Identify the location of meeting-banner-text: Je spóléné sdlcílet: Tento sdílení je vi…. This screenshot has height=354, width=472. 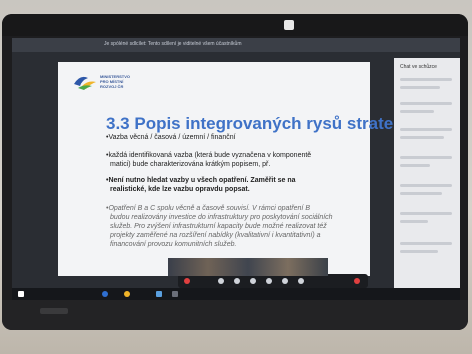
(173, 44).